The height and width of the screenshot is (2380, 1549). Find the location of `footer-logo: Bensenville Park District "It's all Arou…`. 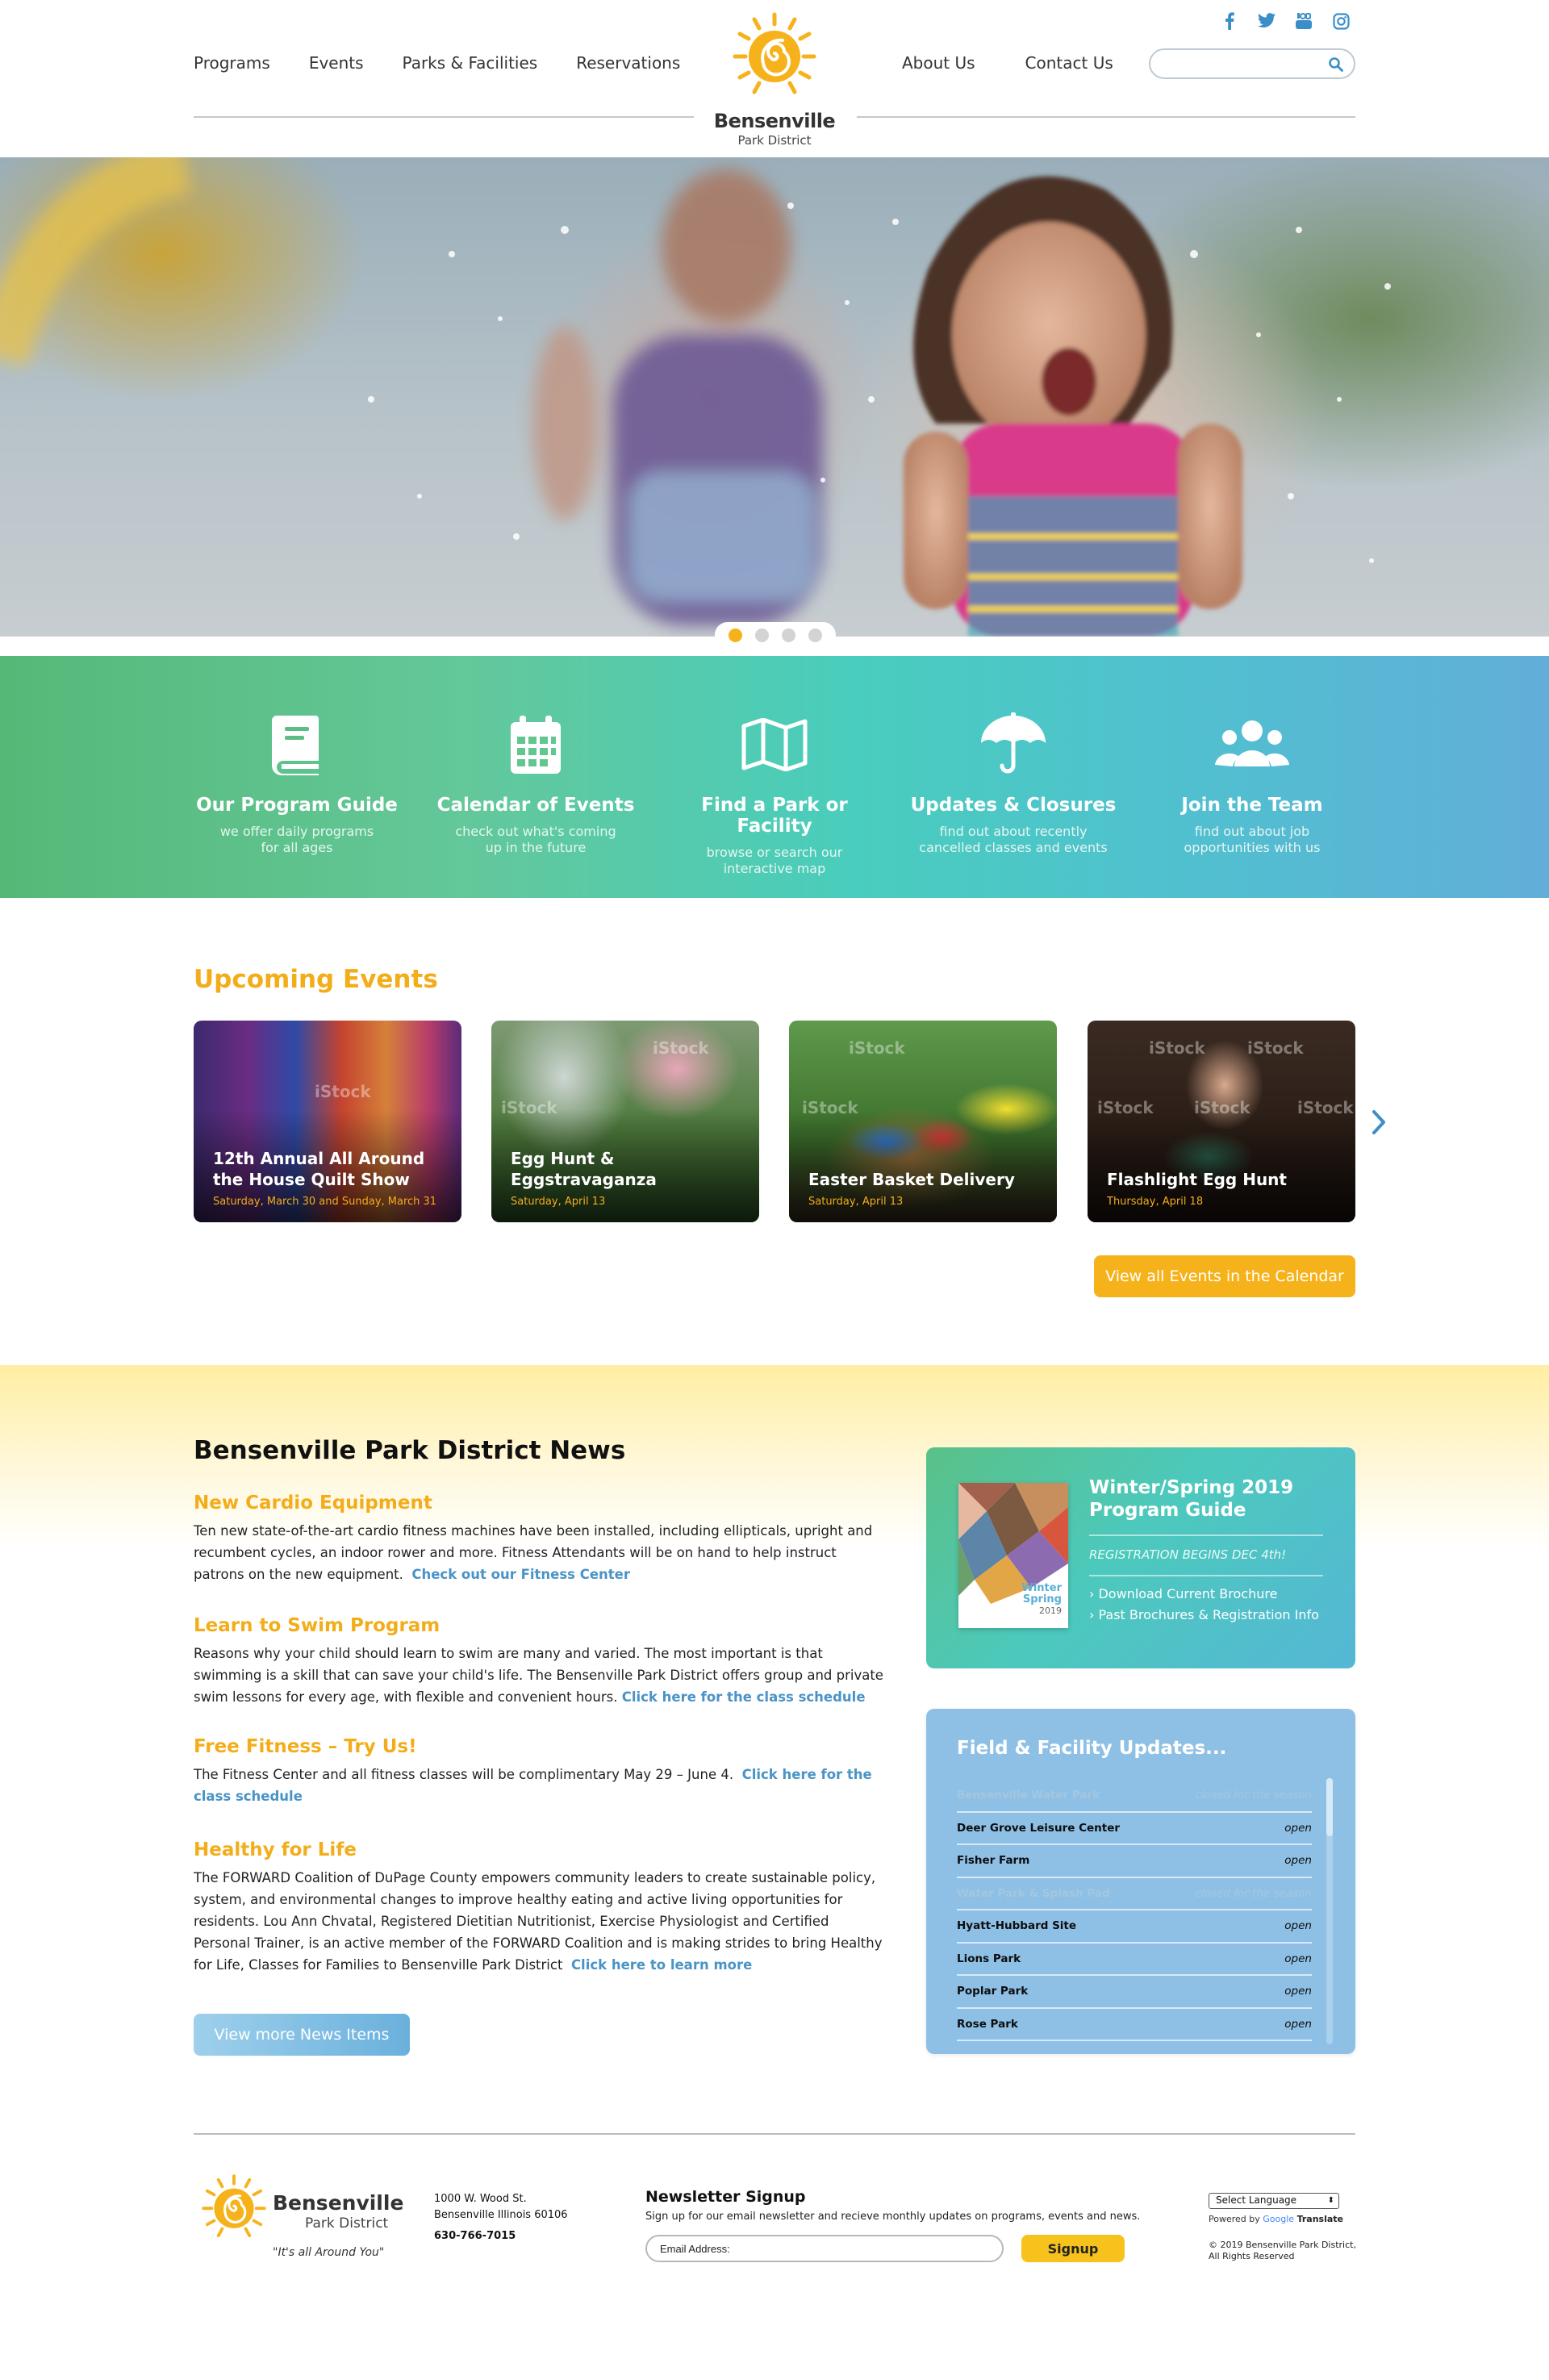

footer-logo: Bensenville Park District "It's all Arou… is located at coordinates (298, 2217).